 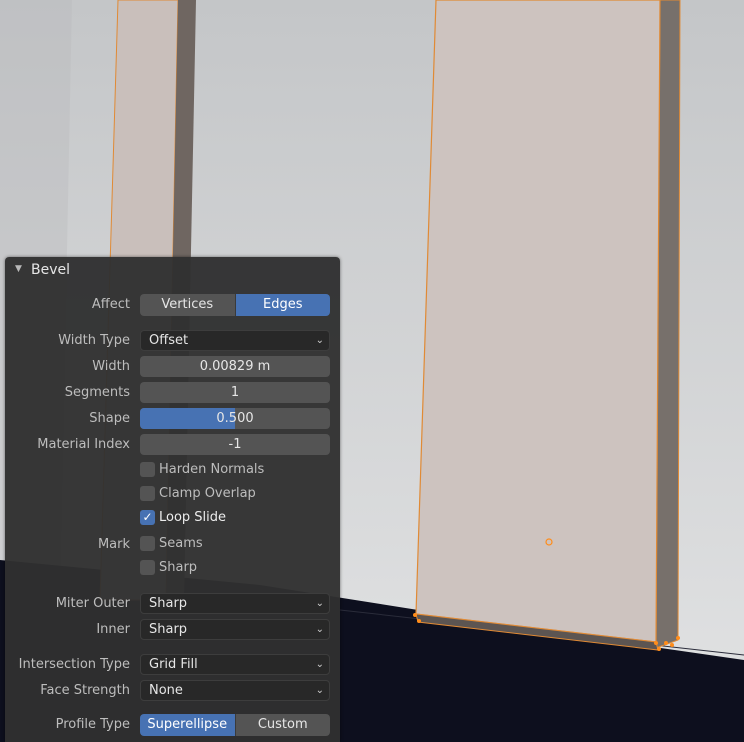 What do you see at coordinates (110, 304) in the screenshot?
I see `affect-label: Affect` at bounding box center [110, 304].